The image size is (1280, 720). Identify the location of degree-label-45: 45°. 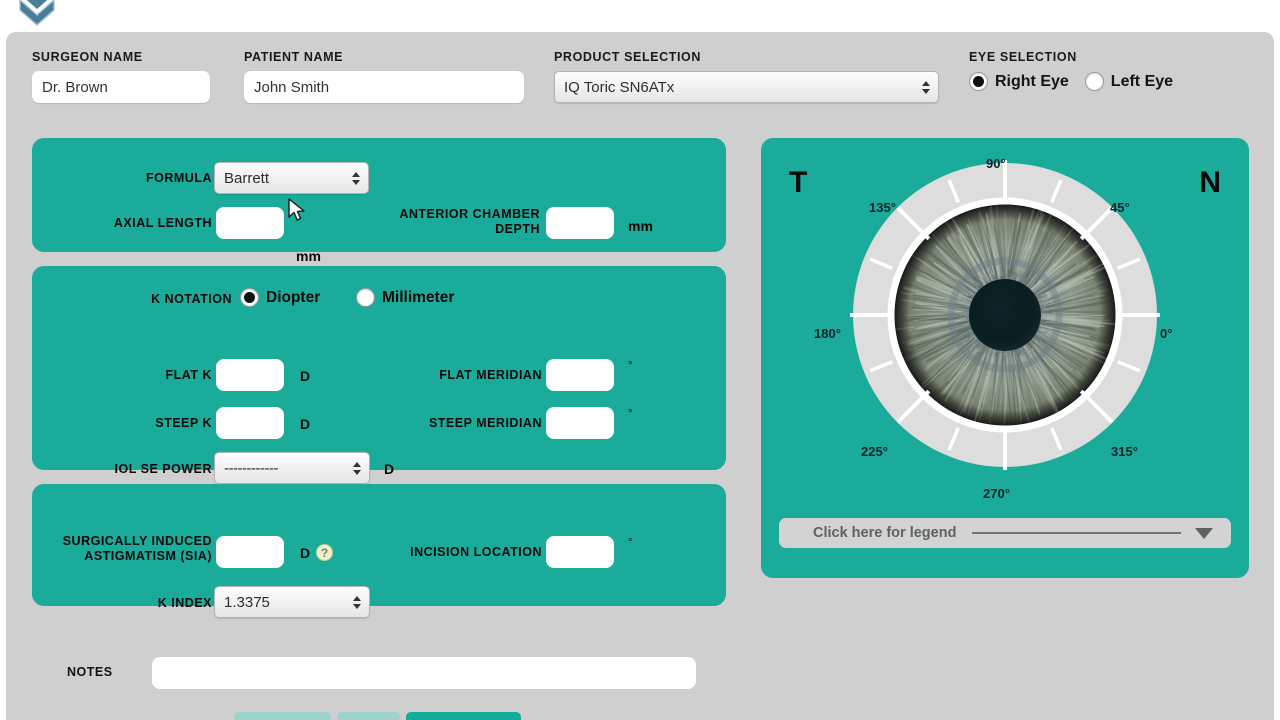
(1120, 207).